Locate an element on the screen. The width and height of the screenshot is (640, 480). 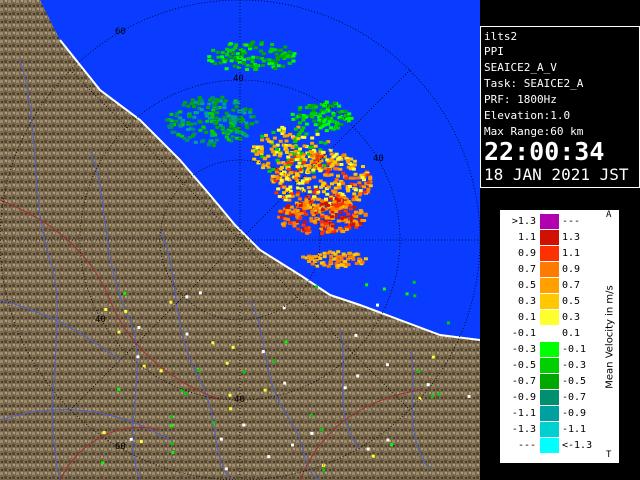
elevation-value: Elevation:1.0 is located at coordinates (527, 115).